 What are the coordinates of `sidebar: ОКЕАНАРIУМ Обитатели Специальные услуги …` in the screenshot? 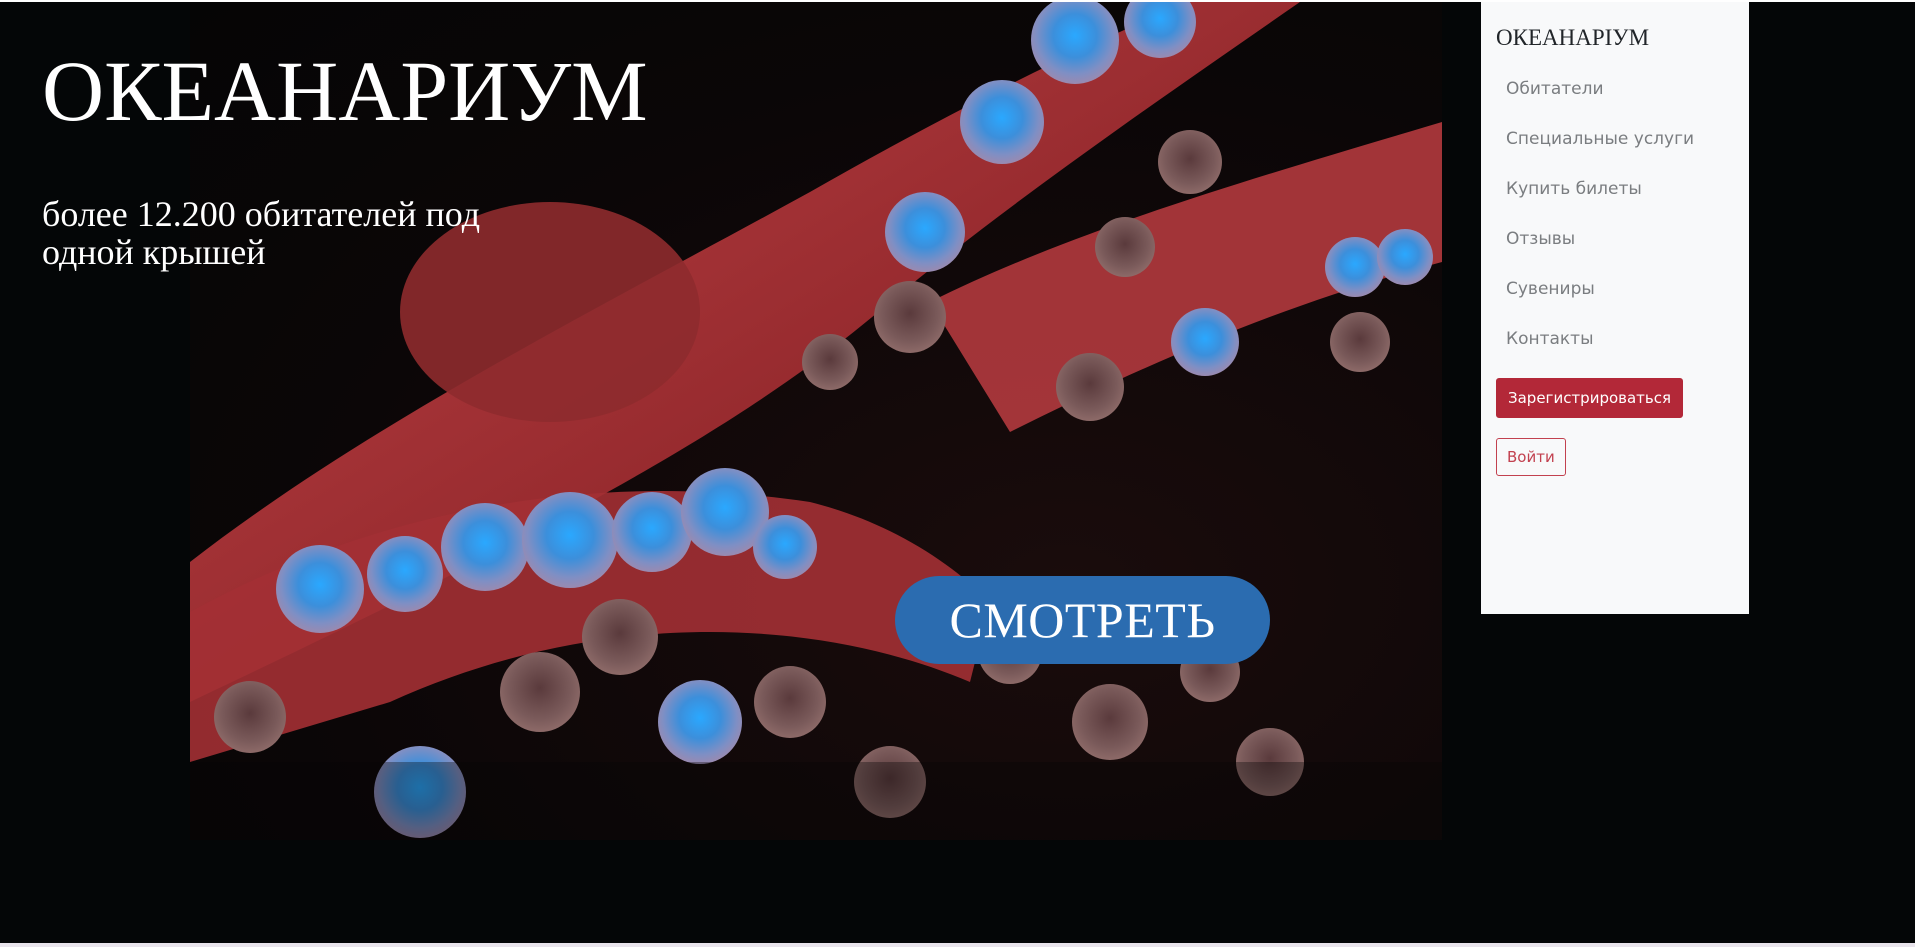 It's located at (1615, 308).